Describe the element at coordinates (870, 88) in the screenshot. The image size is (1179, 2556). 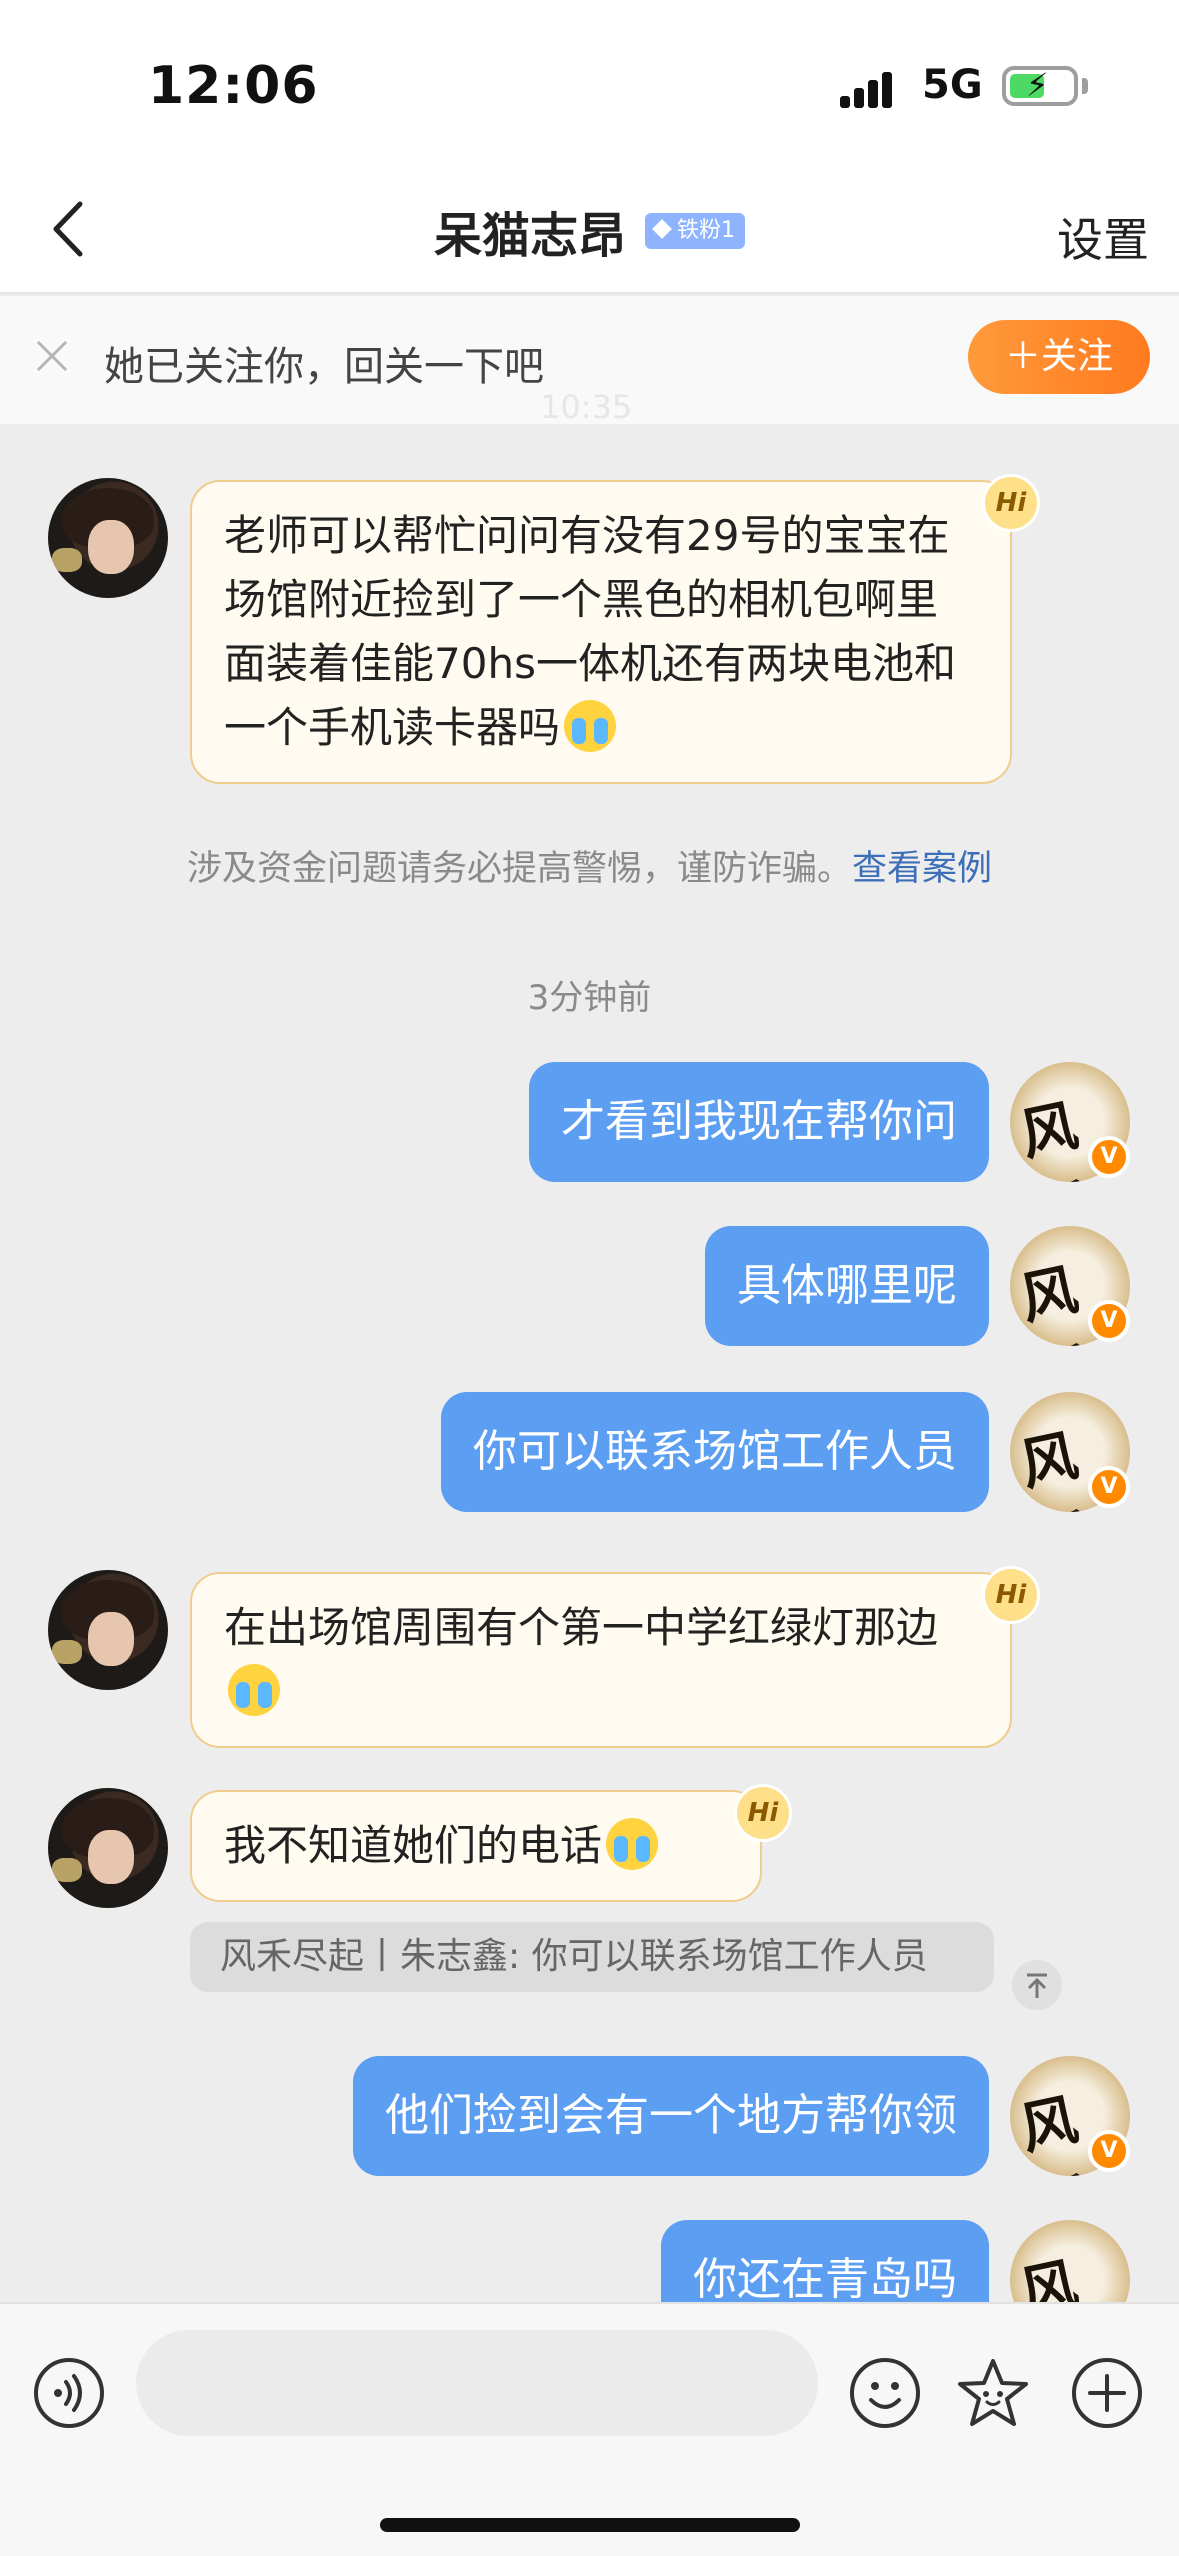
I see `signal-icon` at that location.